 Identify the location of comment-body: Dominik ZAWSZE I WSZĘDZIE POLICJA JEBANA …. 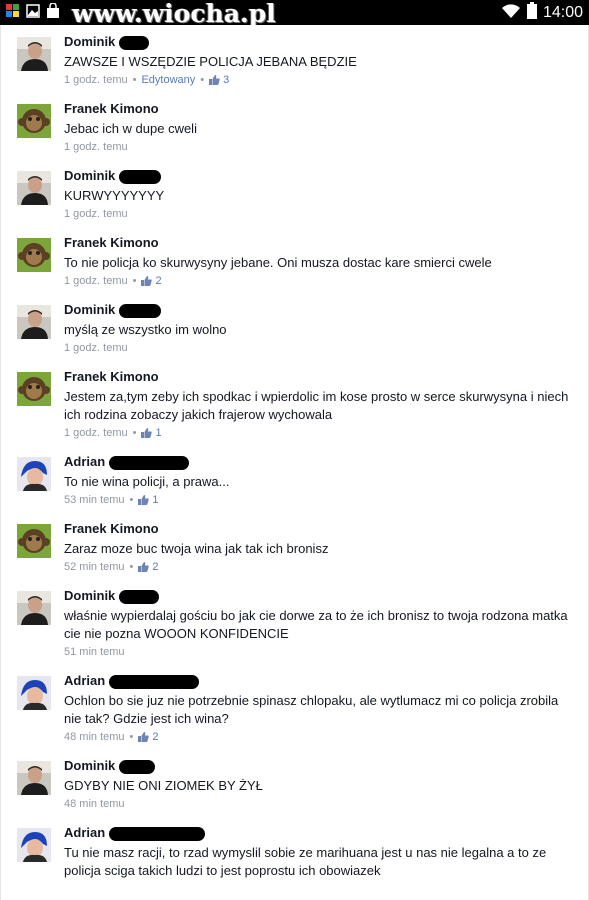
(318, 60).